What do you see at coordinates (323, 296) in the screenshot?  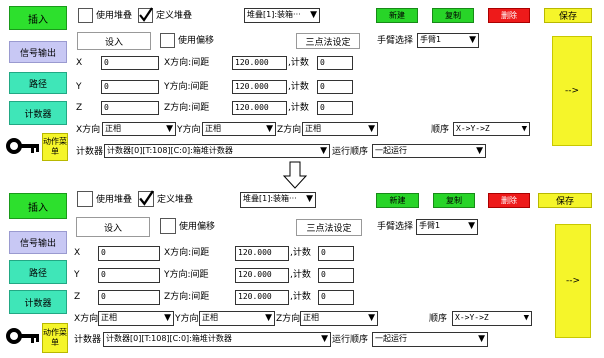 I see `z-count-value: 0` at bounding box center [323, 296].